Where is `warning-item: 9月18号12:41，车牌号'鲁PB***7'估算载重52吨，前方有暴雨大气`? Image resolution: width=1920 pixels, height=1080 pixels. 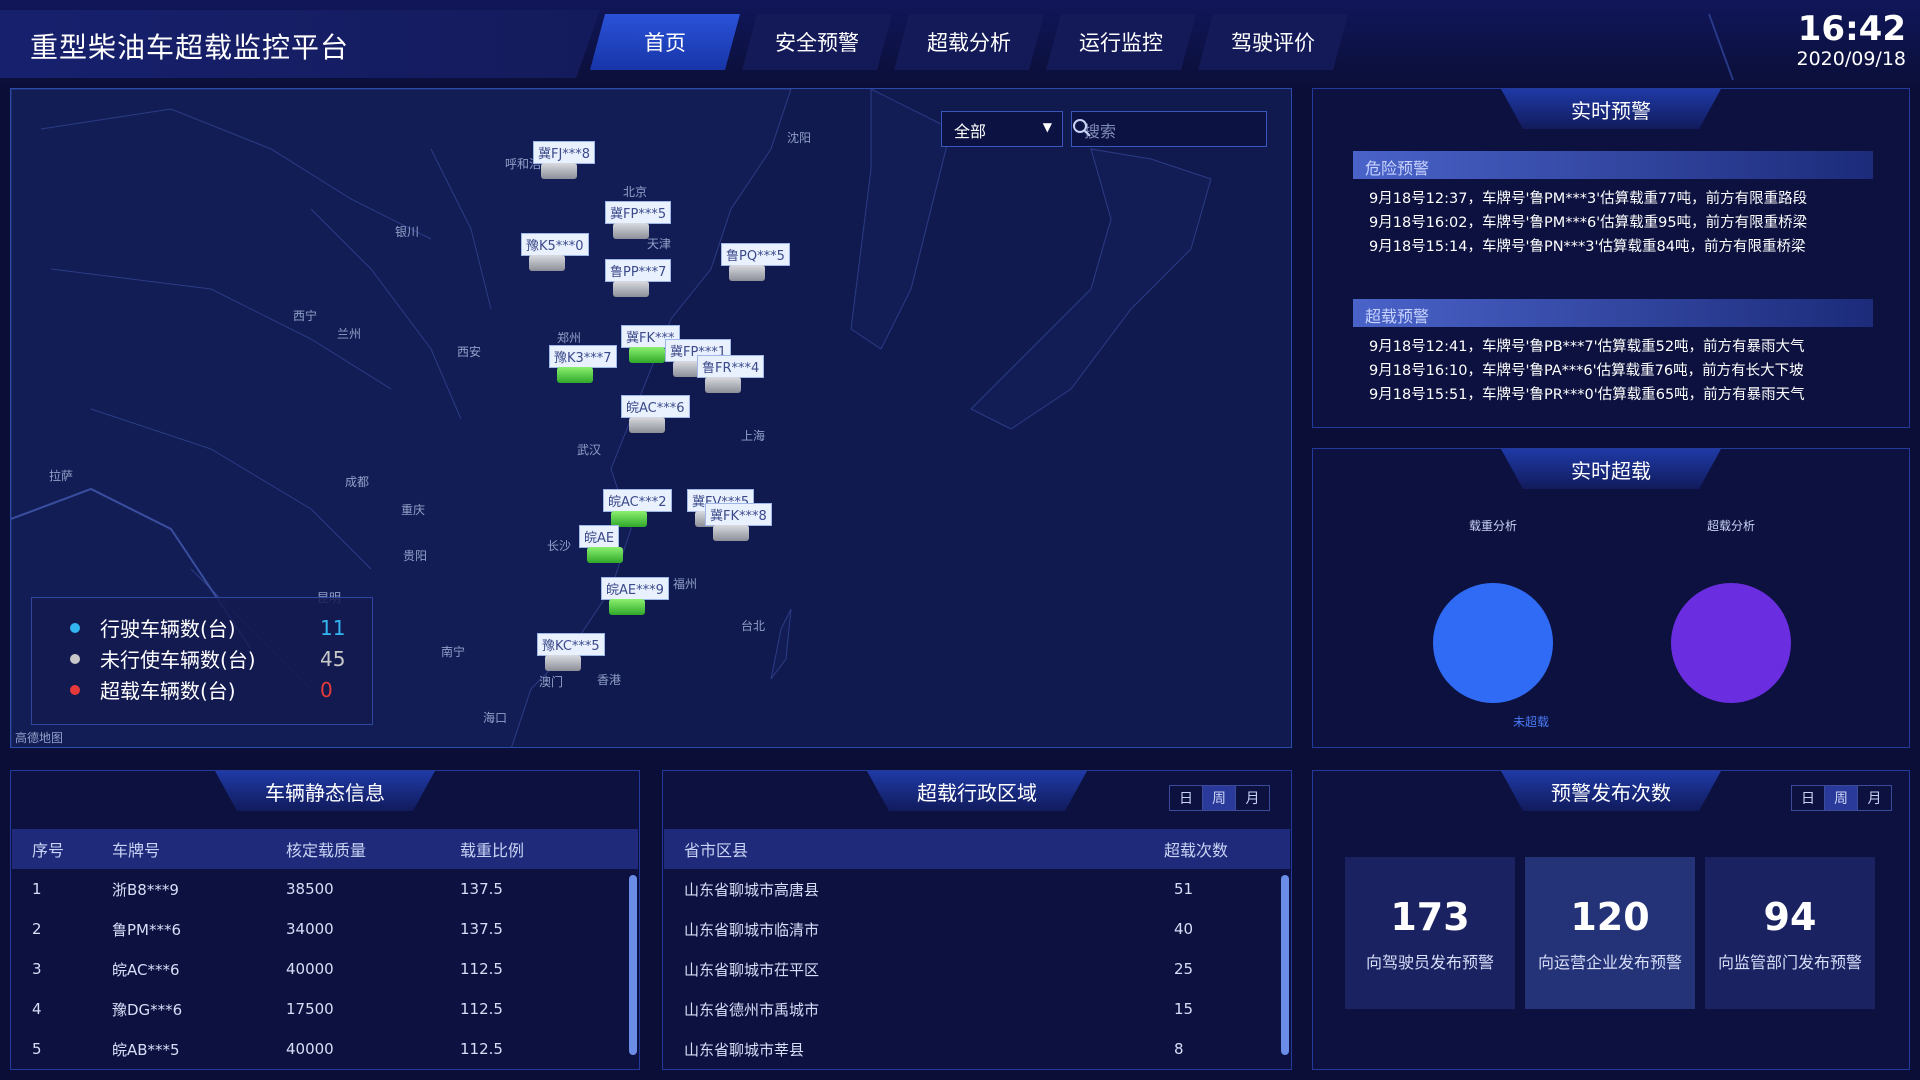 warning-item: 9月18号12:41，车牌号'鲁PB***7'估算载重52吨，前方有暴雨大气 is located at coordinates (1587, 347).